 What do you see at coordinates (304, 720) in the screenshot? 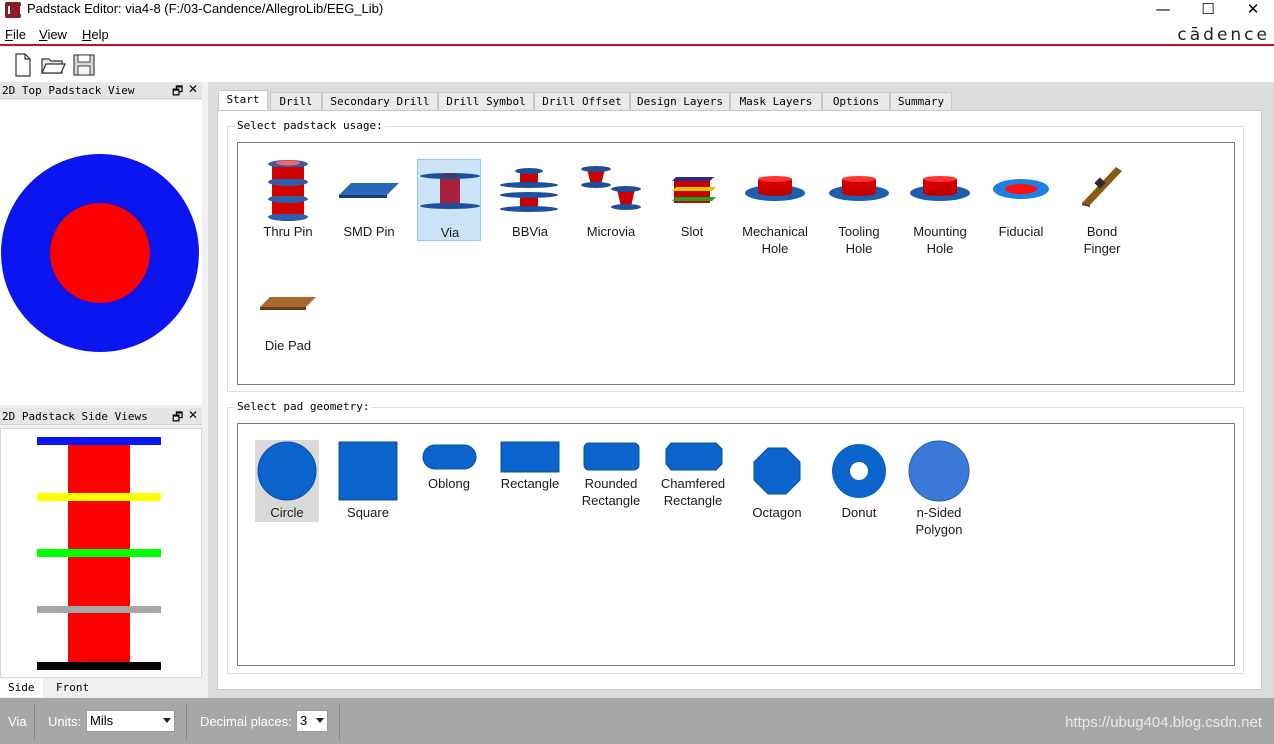
I see `decimal-places-value: 3` at bounding box center [304, 720].